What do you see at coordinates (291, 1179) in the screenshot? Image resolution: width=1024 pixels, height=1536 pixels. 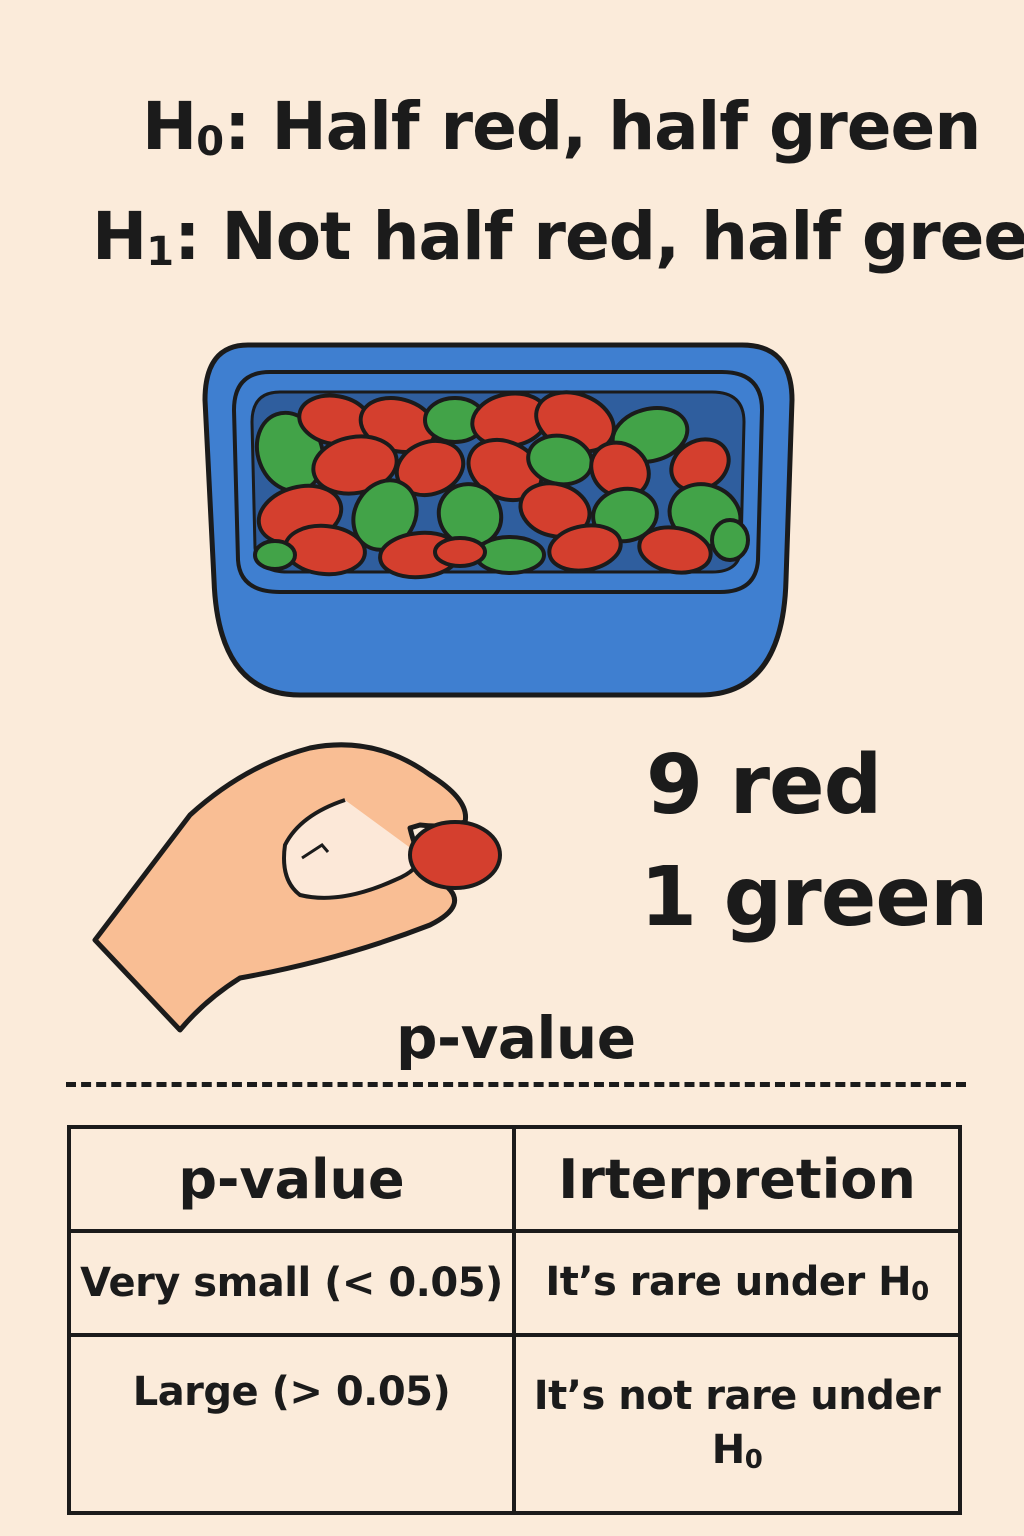 I see `header-p-value: p-value` at bounding box center [291, 1179].